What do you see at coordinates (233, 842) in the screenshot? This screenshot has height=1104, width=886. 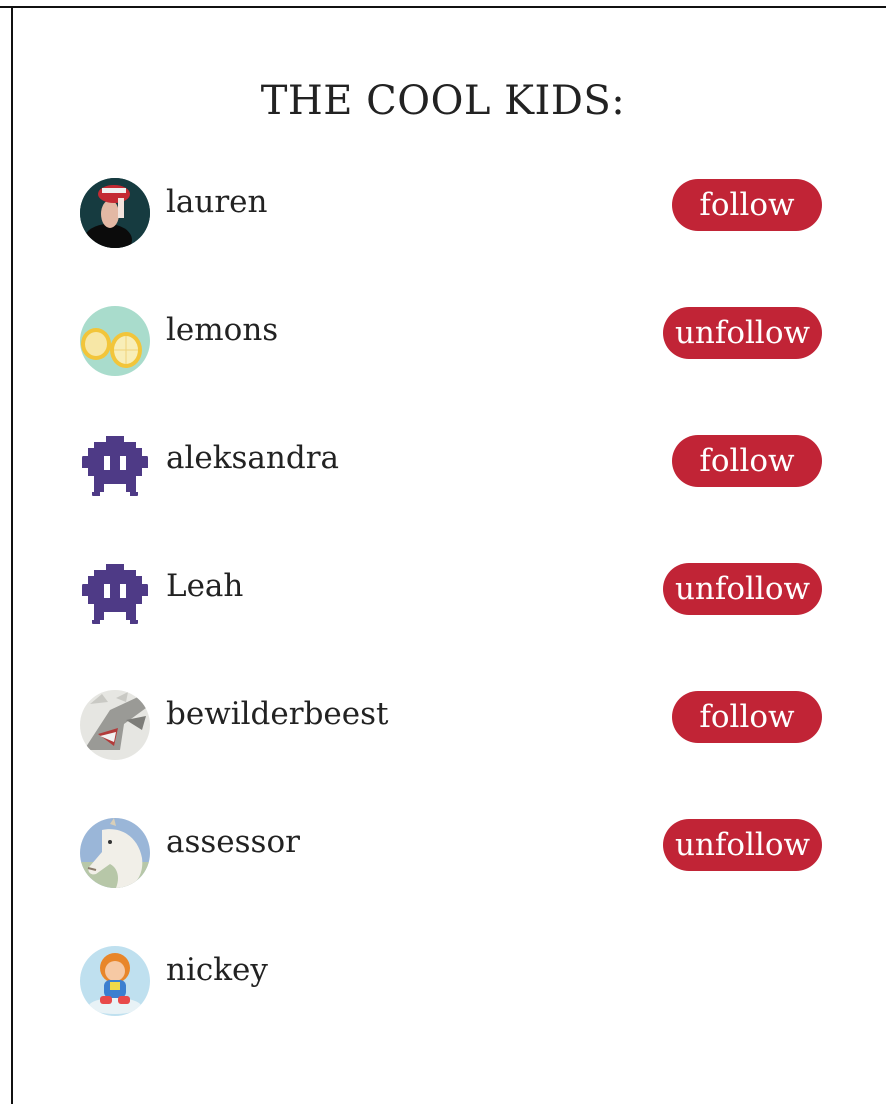 I see `username: assessor` at bounding box center [233, 842].